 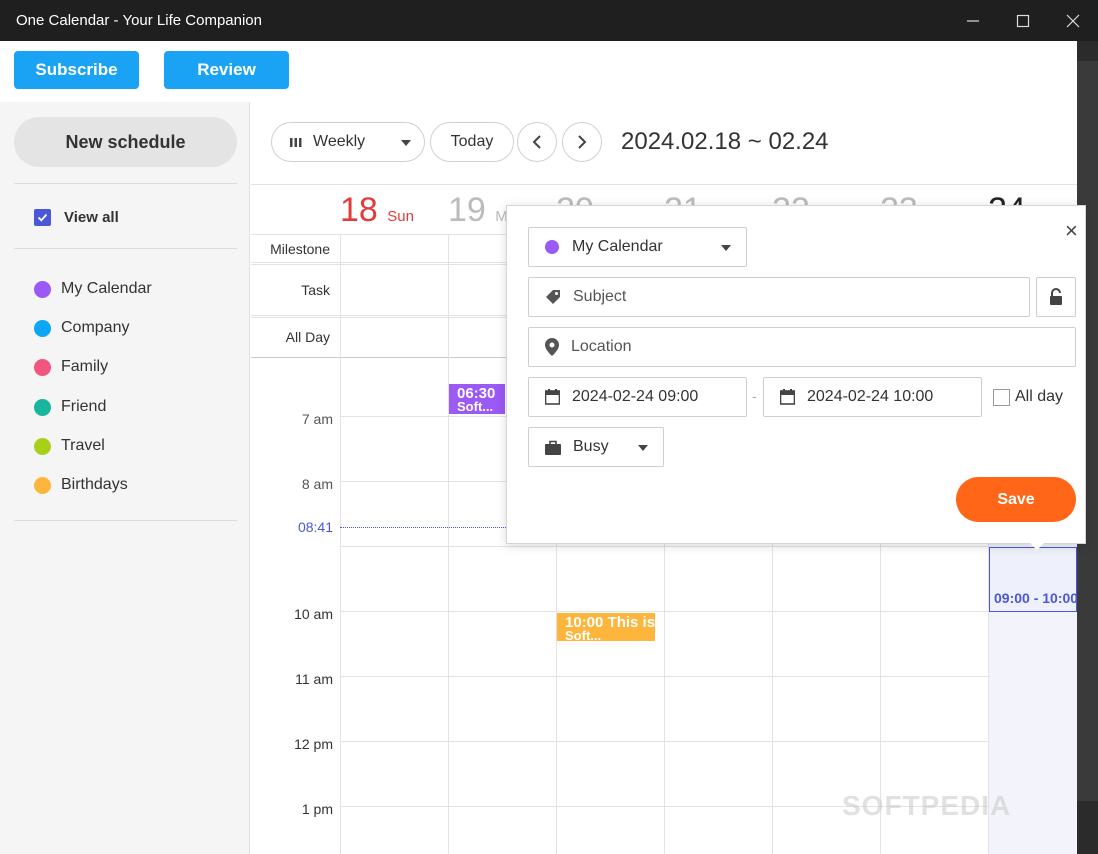 What do you see at coordinates (300, 249) in the screenshot?
I see `milestone-label: Milestone` at bounding box center [300, 249].